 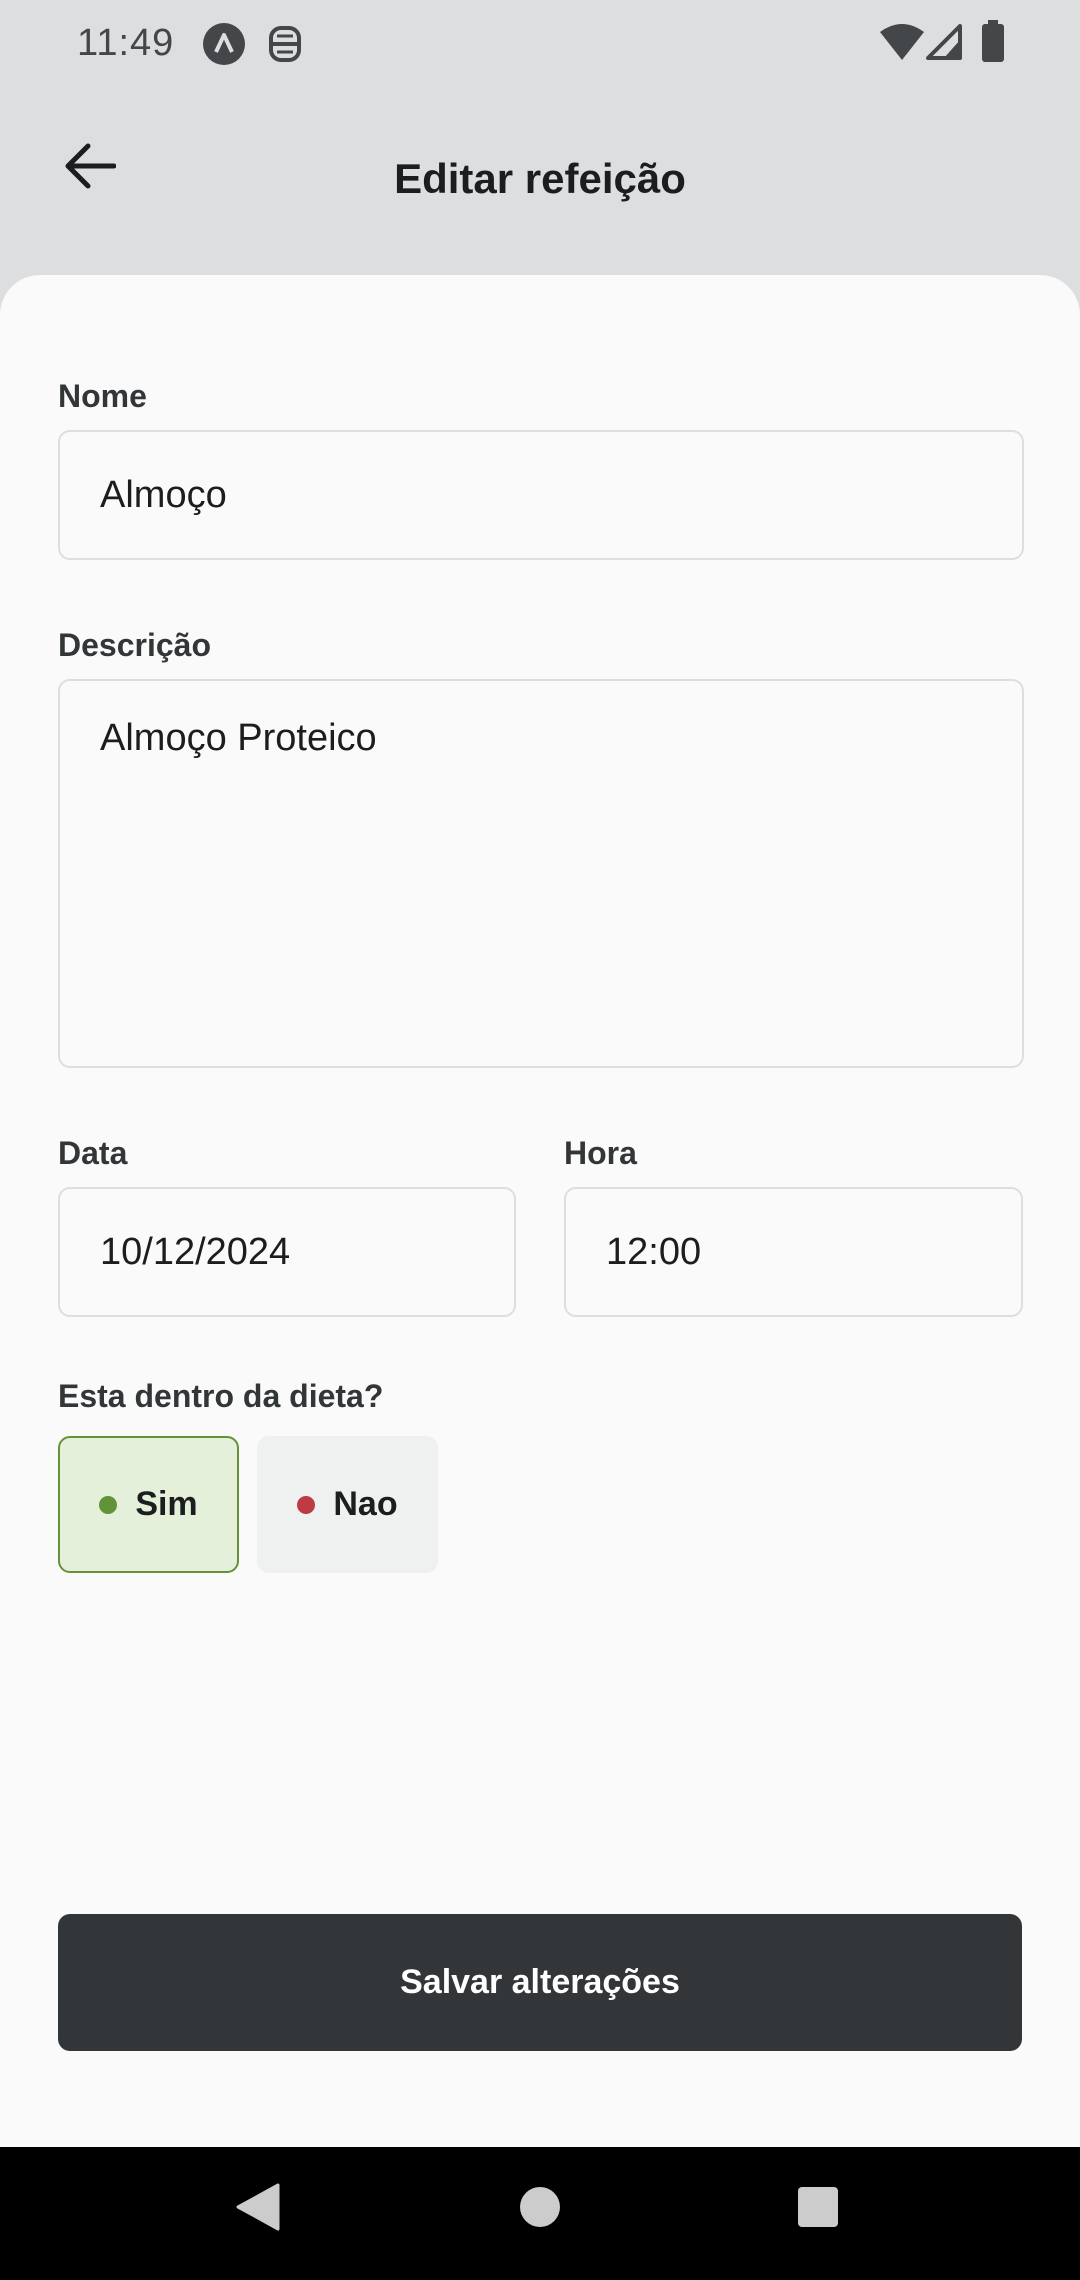 I want to click on save-changes-label: Salvar alterações, so click(x=540, y=1982).